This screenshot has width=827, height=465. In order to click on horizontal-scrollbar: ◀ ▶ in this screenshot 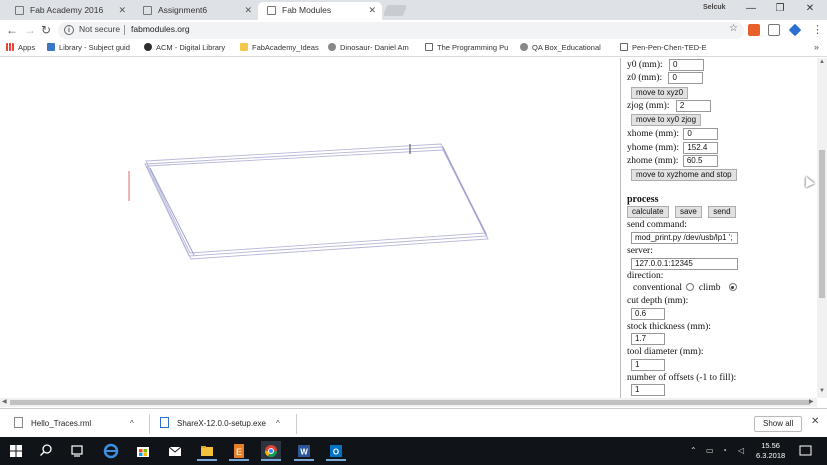, I will do `click(408, 402)`.